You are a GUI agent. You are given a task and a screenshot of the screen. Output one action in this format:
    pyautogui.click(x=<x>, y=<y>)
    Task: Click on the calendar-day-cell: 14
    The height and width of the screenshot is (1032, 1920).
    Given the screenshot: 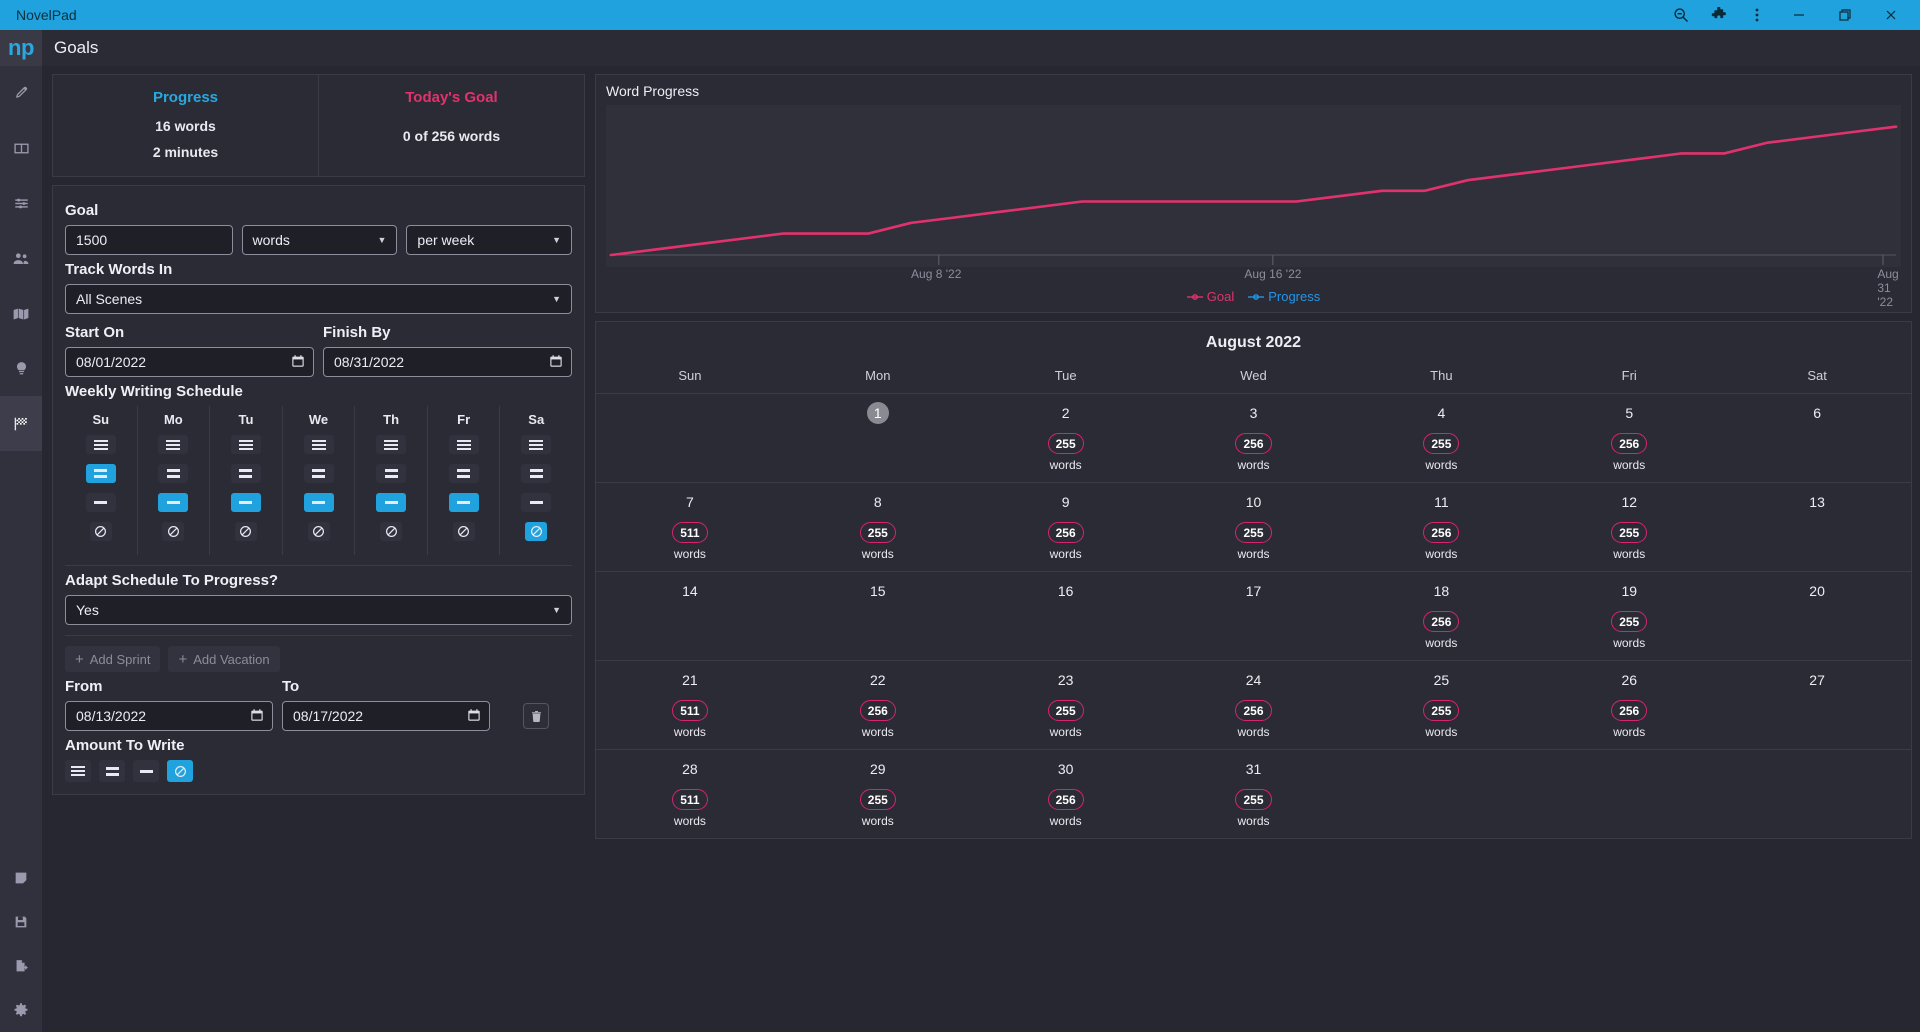 What is the action you would take?
    pyautogui.click(x=690, y=616)
    